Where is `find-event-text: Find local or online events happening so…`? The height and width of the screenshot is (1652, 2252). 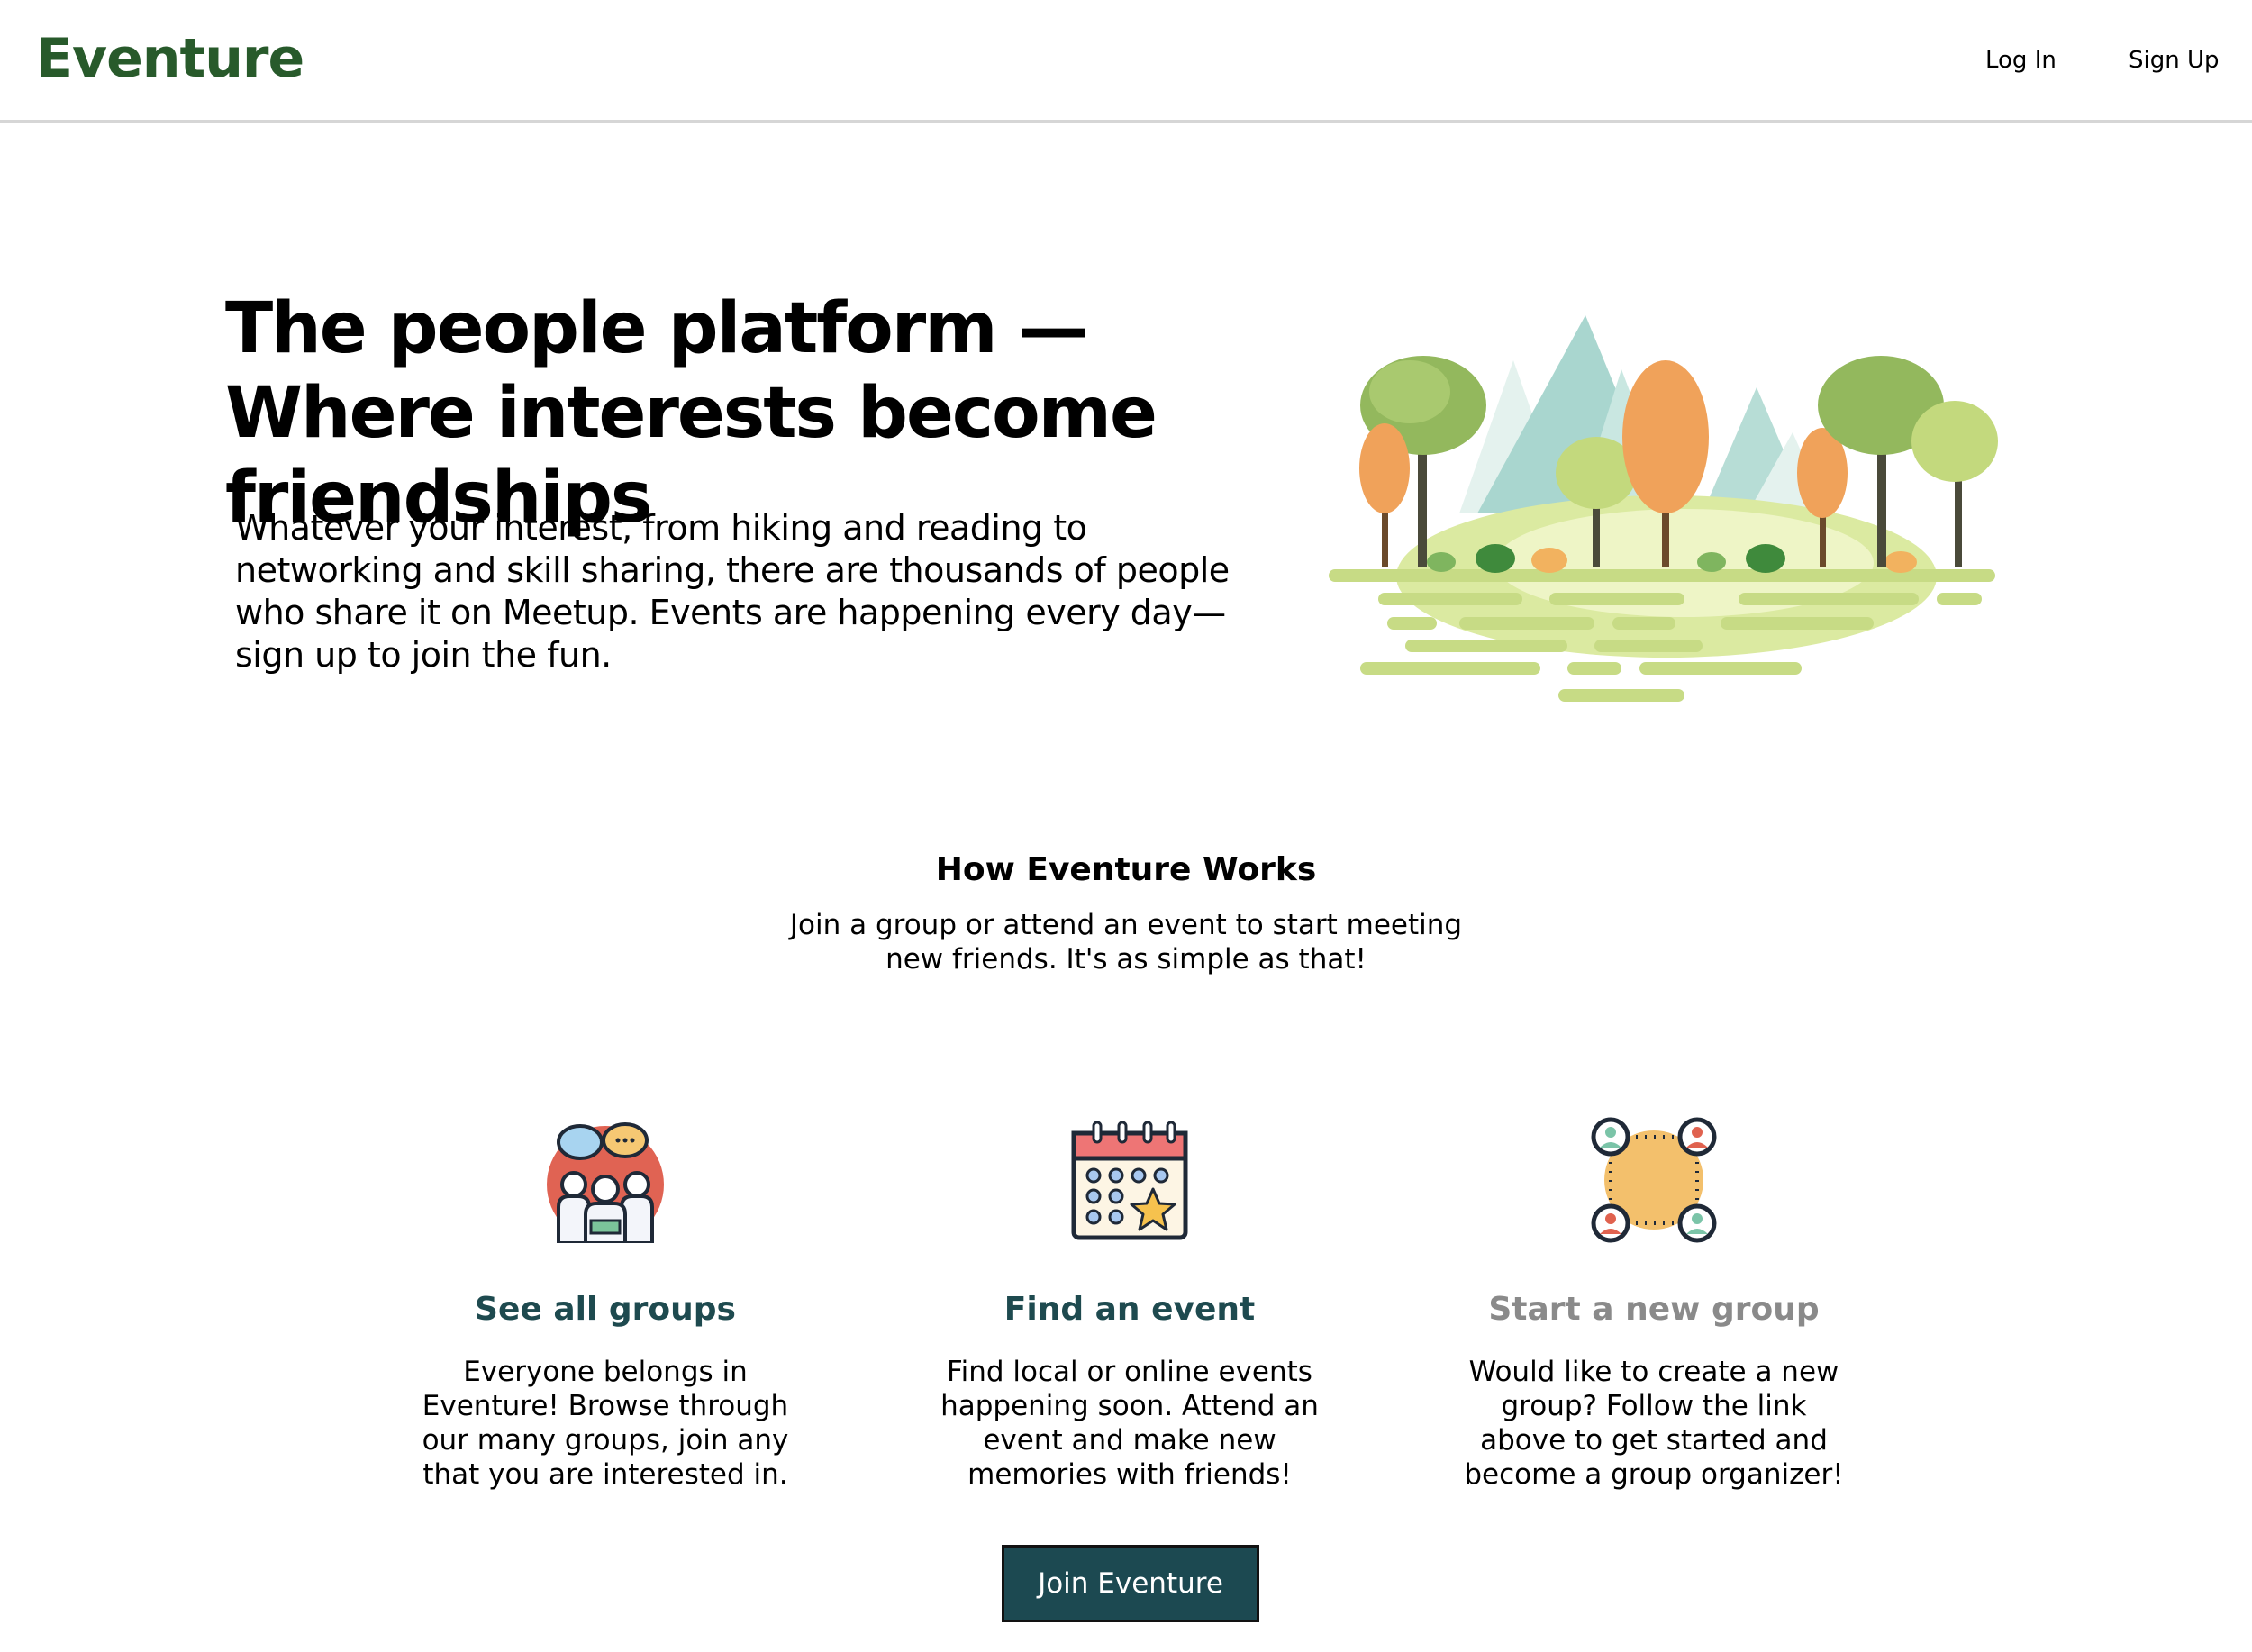 find-event-text: Find local or online events happening so… is located at coordinates (1129, 1423).